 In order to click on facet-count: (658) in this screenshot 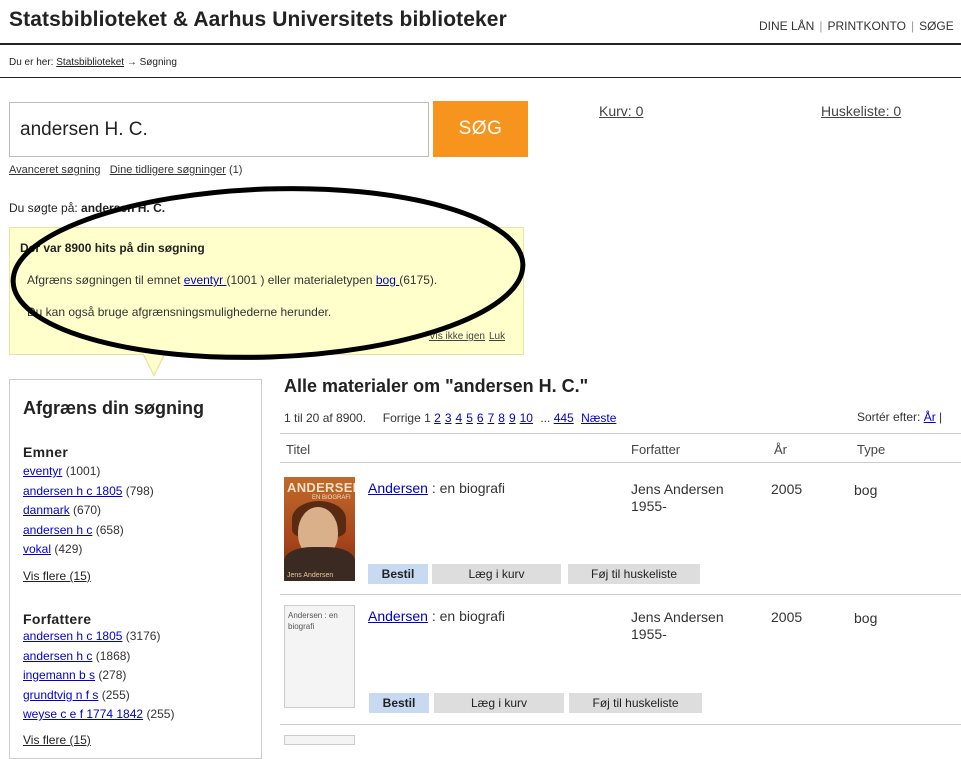, I will do `click(109, 529)`.